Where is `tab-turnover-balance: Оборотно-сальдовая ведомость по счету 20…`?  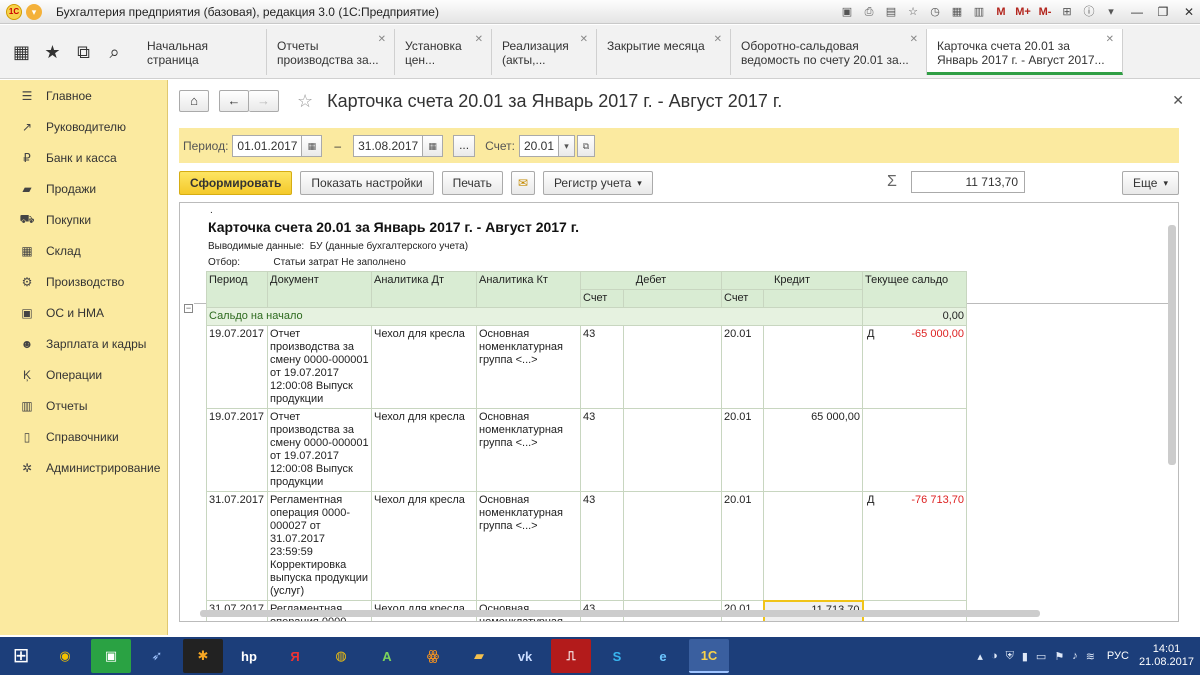
tab-turnover-balance: Оборотно-сальдовая ведомость по счету 20… is located at coordinates (829, 52).